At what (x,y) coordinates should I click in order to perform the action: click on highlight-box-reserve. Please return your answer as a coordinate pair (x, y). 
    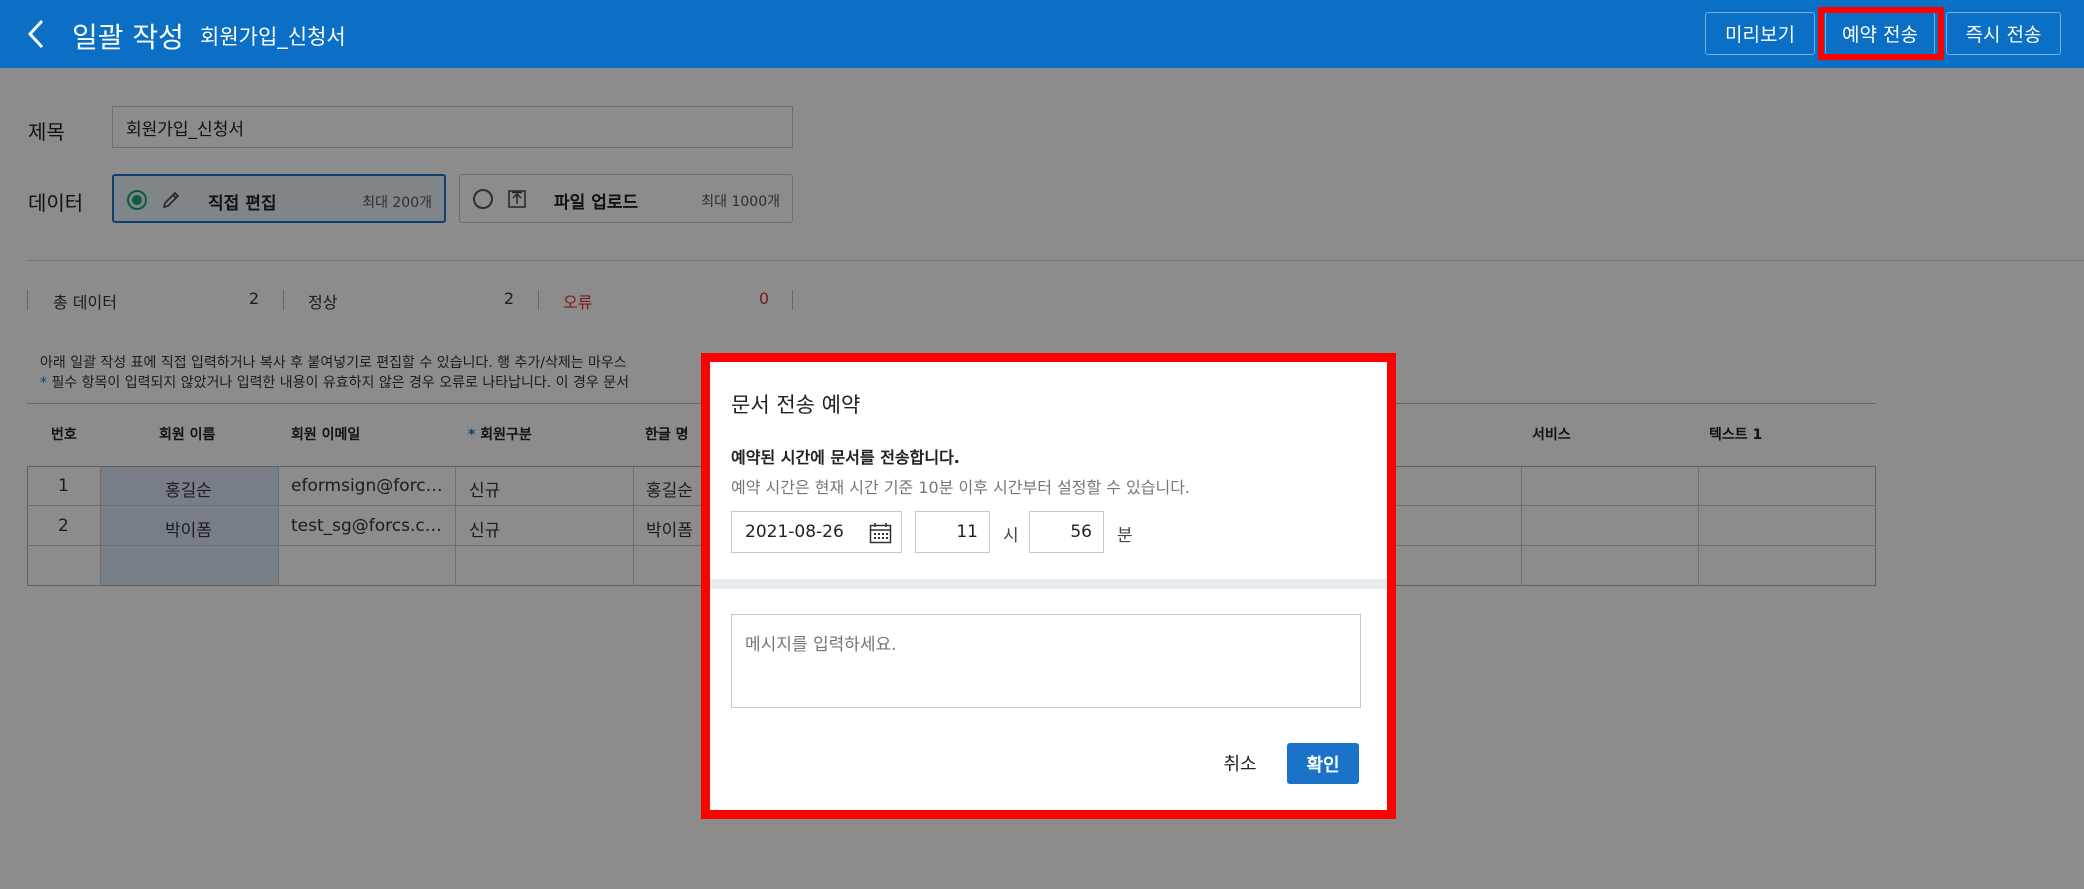
    Looking at the image, I should click on (1881, 33).